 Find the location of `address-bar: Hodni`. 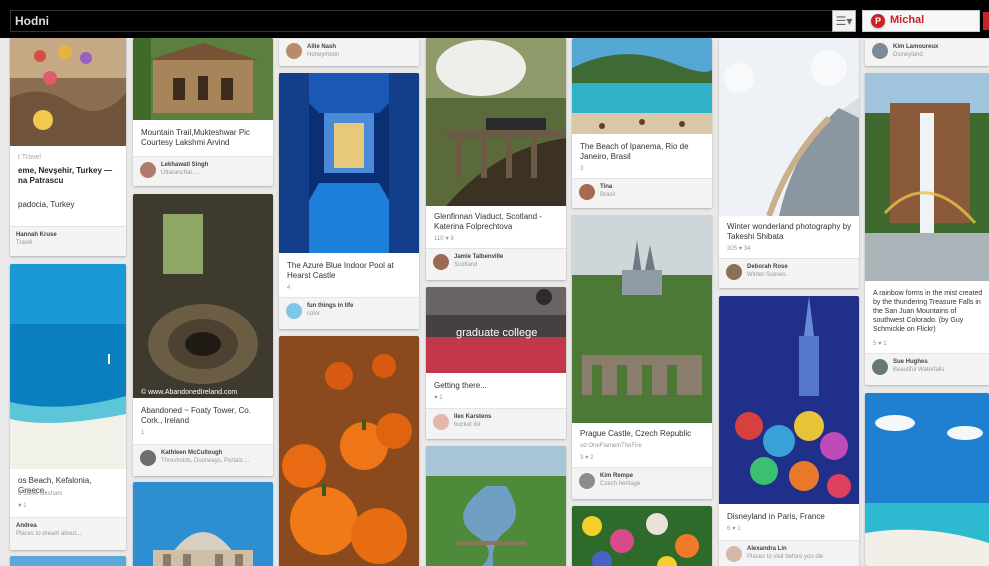

address-bar: Hodni is located at coordinates (432, 21).